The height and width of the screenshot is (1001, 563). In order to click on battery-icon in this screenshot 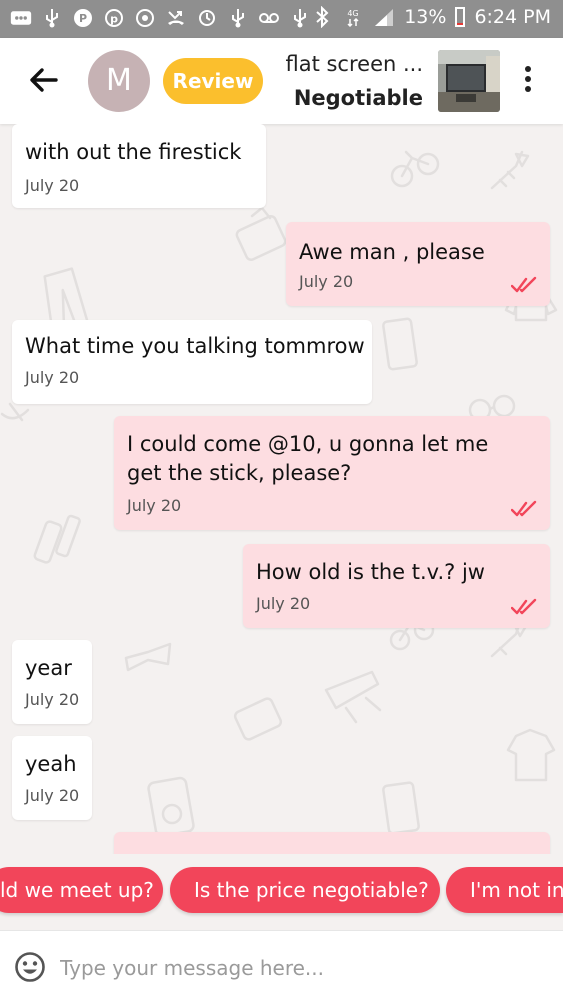, I will do `click(460, 17)`.